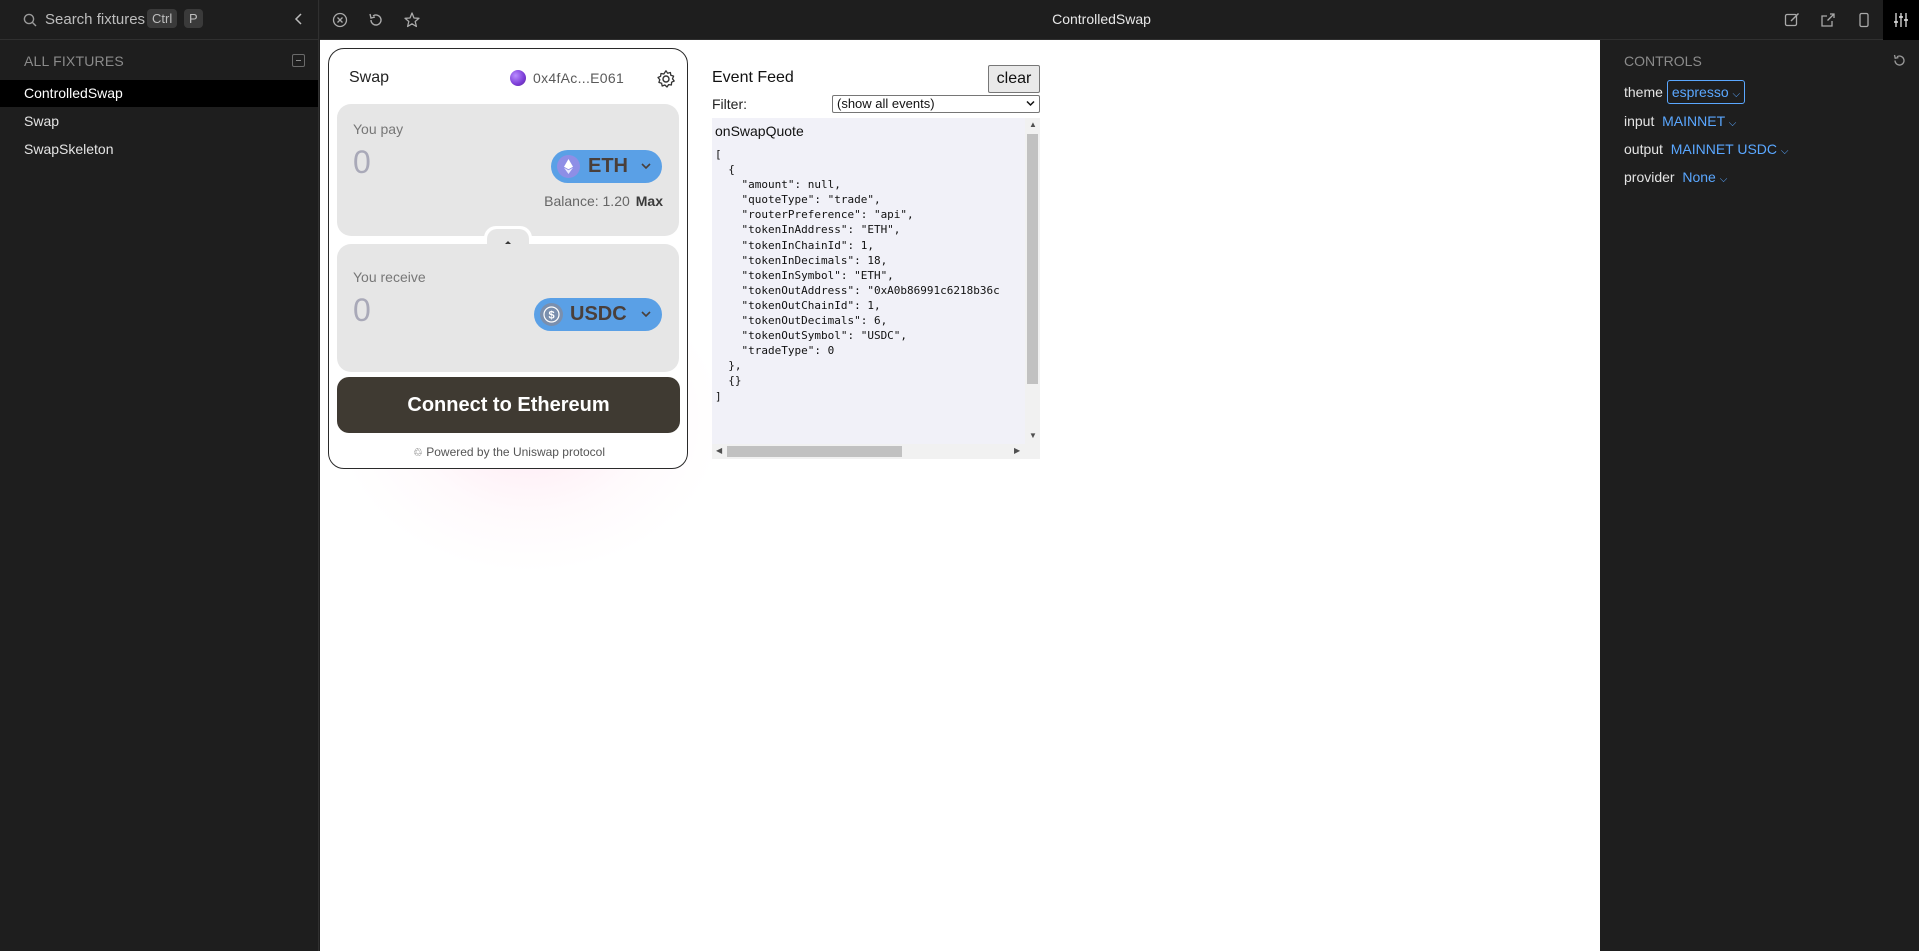 The width and height of the screenshot is (1919, 951). What do you see at coordinates (1643, 149) in the screenshot?
I see `control-output-label: output` at bounding box center [1643, 149].